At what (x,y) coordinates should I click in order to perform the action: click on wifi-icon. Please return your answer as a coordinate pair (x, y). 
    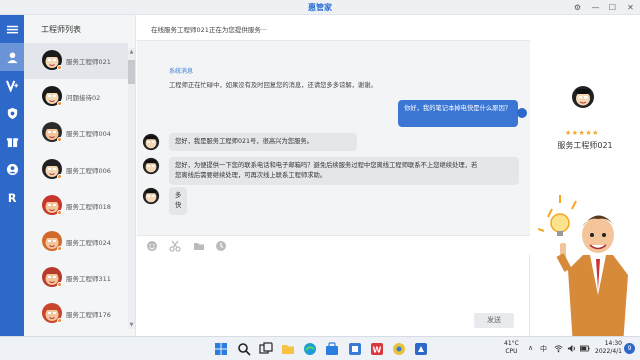
    Looking at the image, I should click on (558, 348).